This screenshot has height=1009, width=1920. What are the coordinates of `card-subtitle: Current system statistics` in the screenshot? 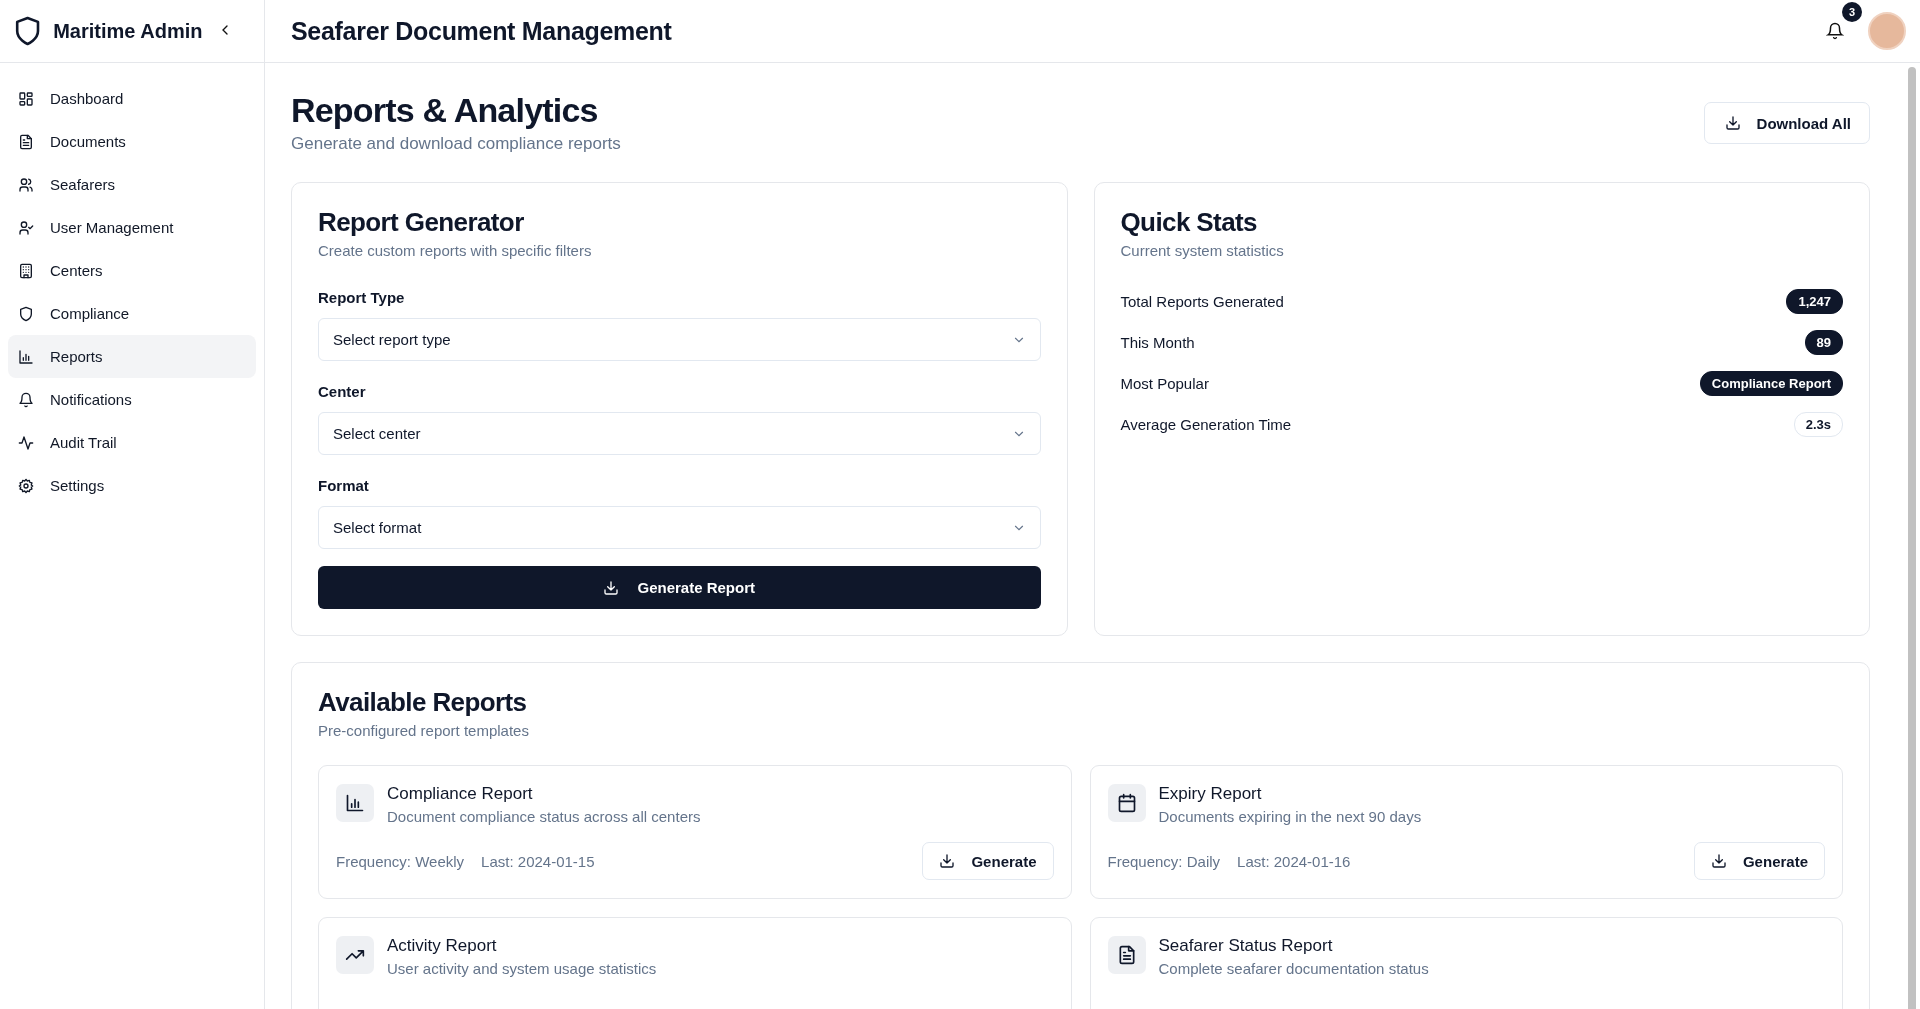 It's located at (1202, 250).